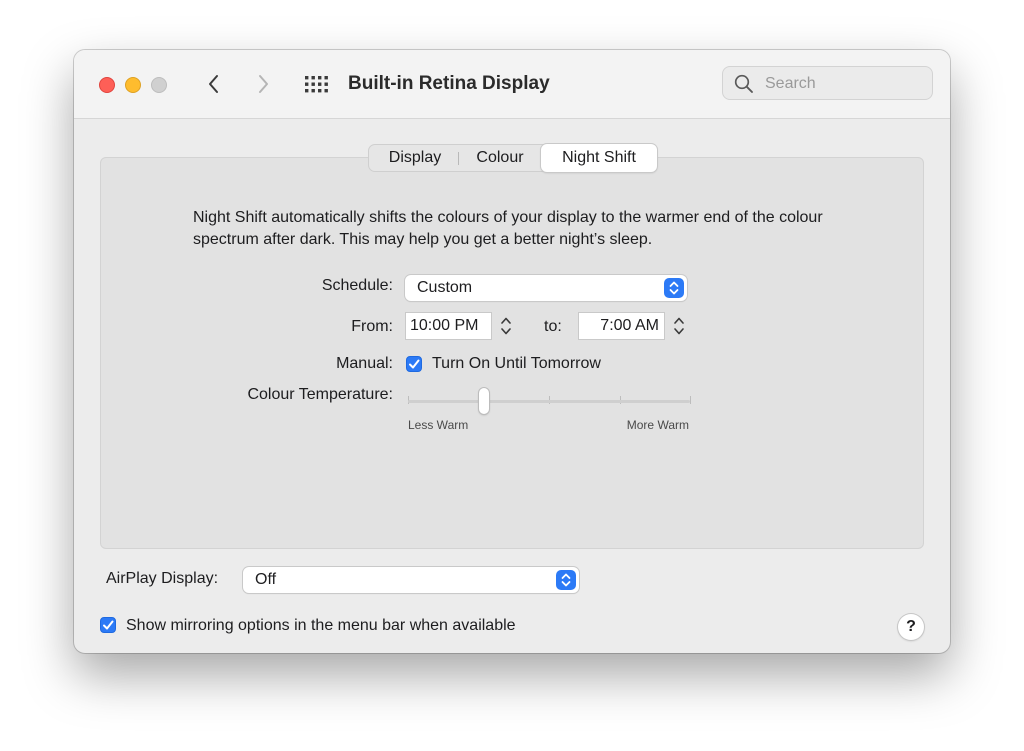  I want to click on slider-max-label: More Warm, so click(657, 425).